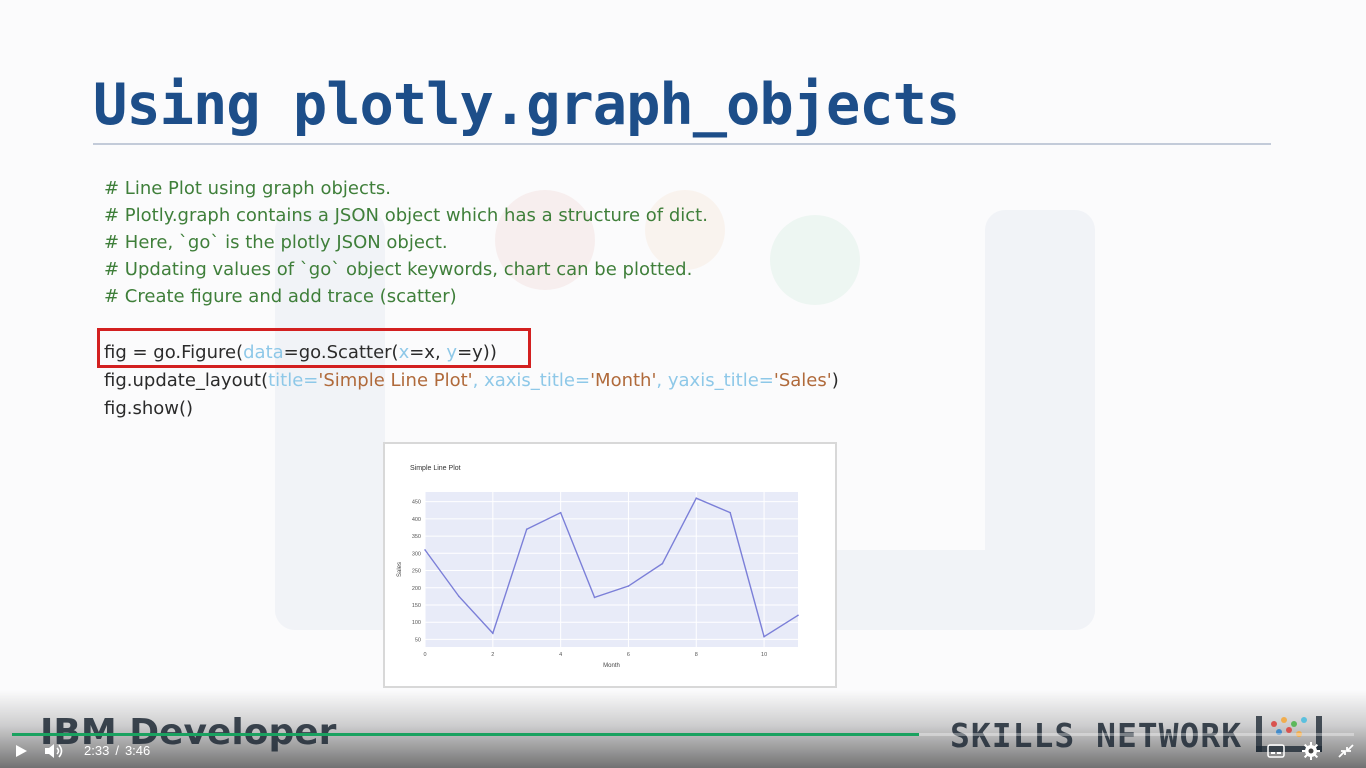 The width and height of the screenshot is (1366, 768). What do you see at coordinates (276, 242) in the screenshot?
I see `comment-line: # Here, `go` is the plotly JSON object.` at bounding box center [276, 242].